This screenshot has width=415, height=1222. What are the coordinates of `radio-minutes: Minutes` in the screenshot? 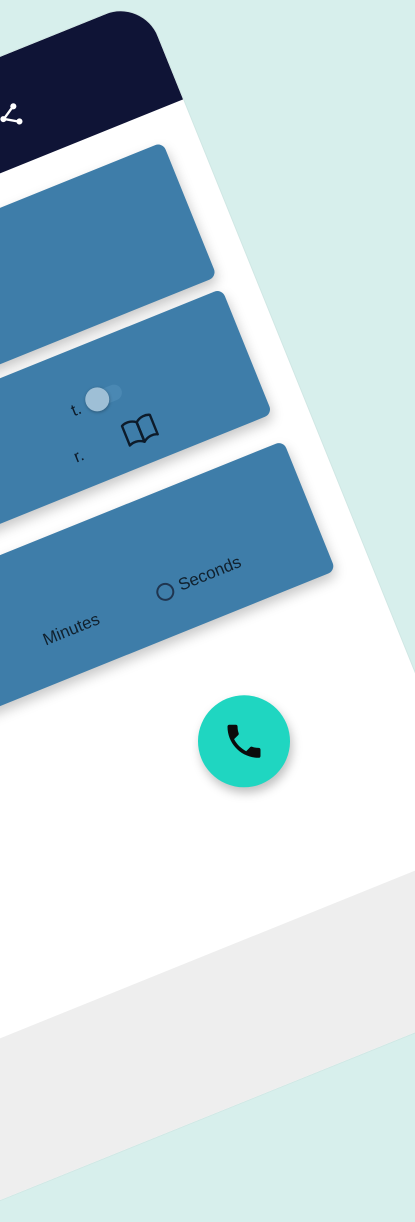 It's located at (71, 629).